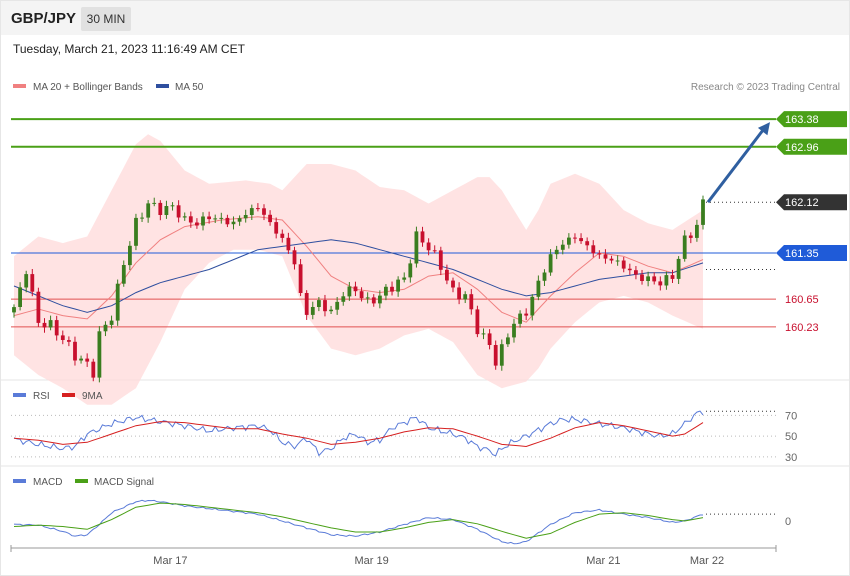  Describe the element at coordinates (791, 437) in the screenshot. I see `rsi-tick-50: 50` at that location.